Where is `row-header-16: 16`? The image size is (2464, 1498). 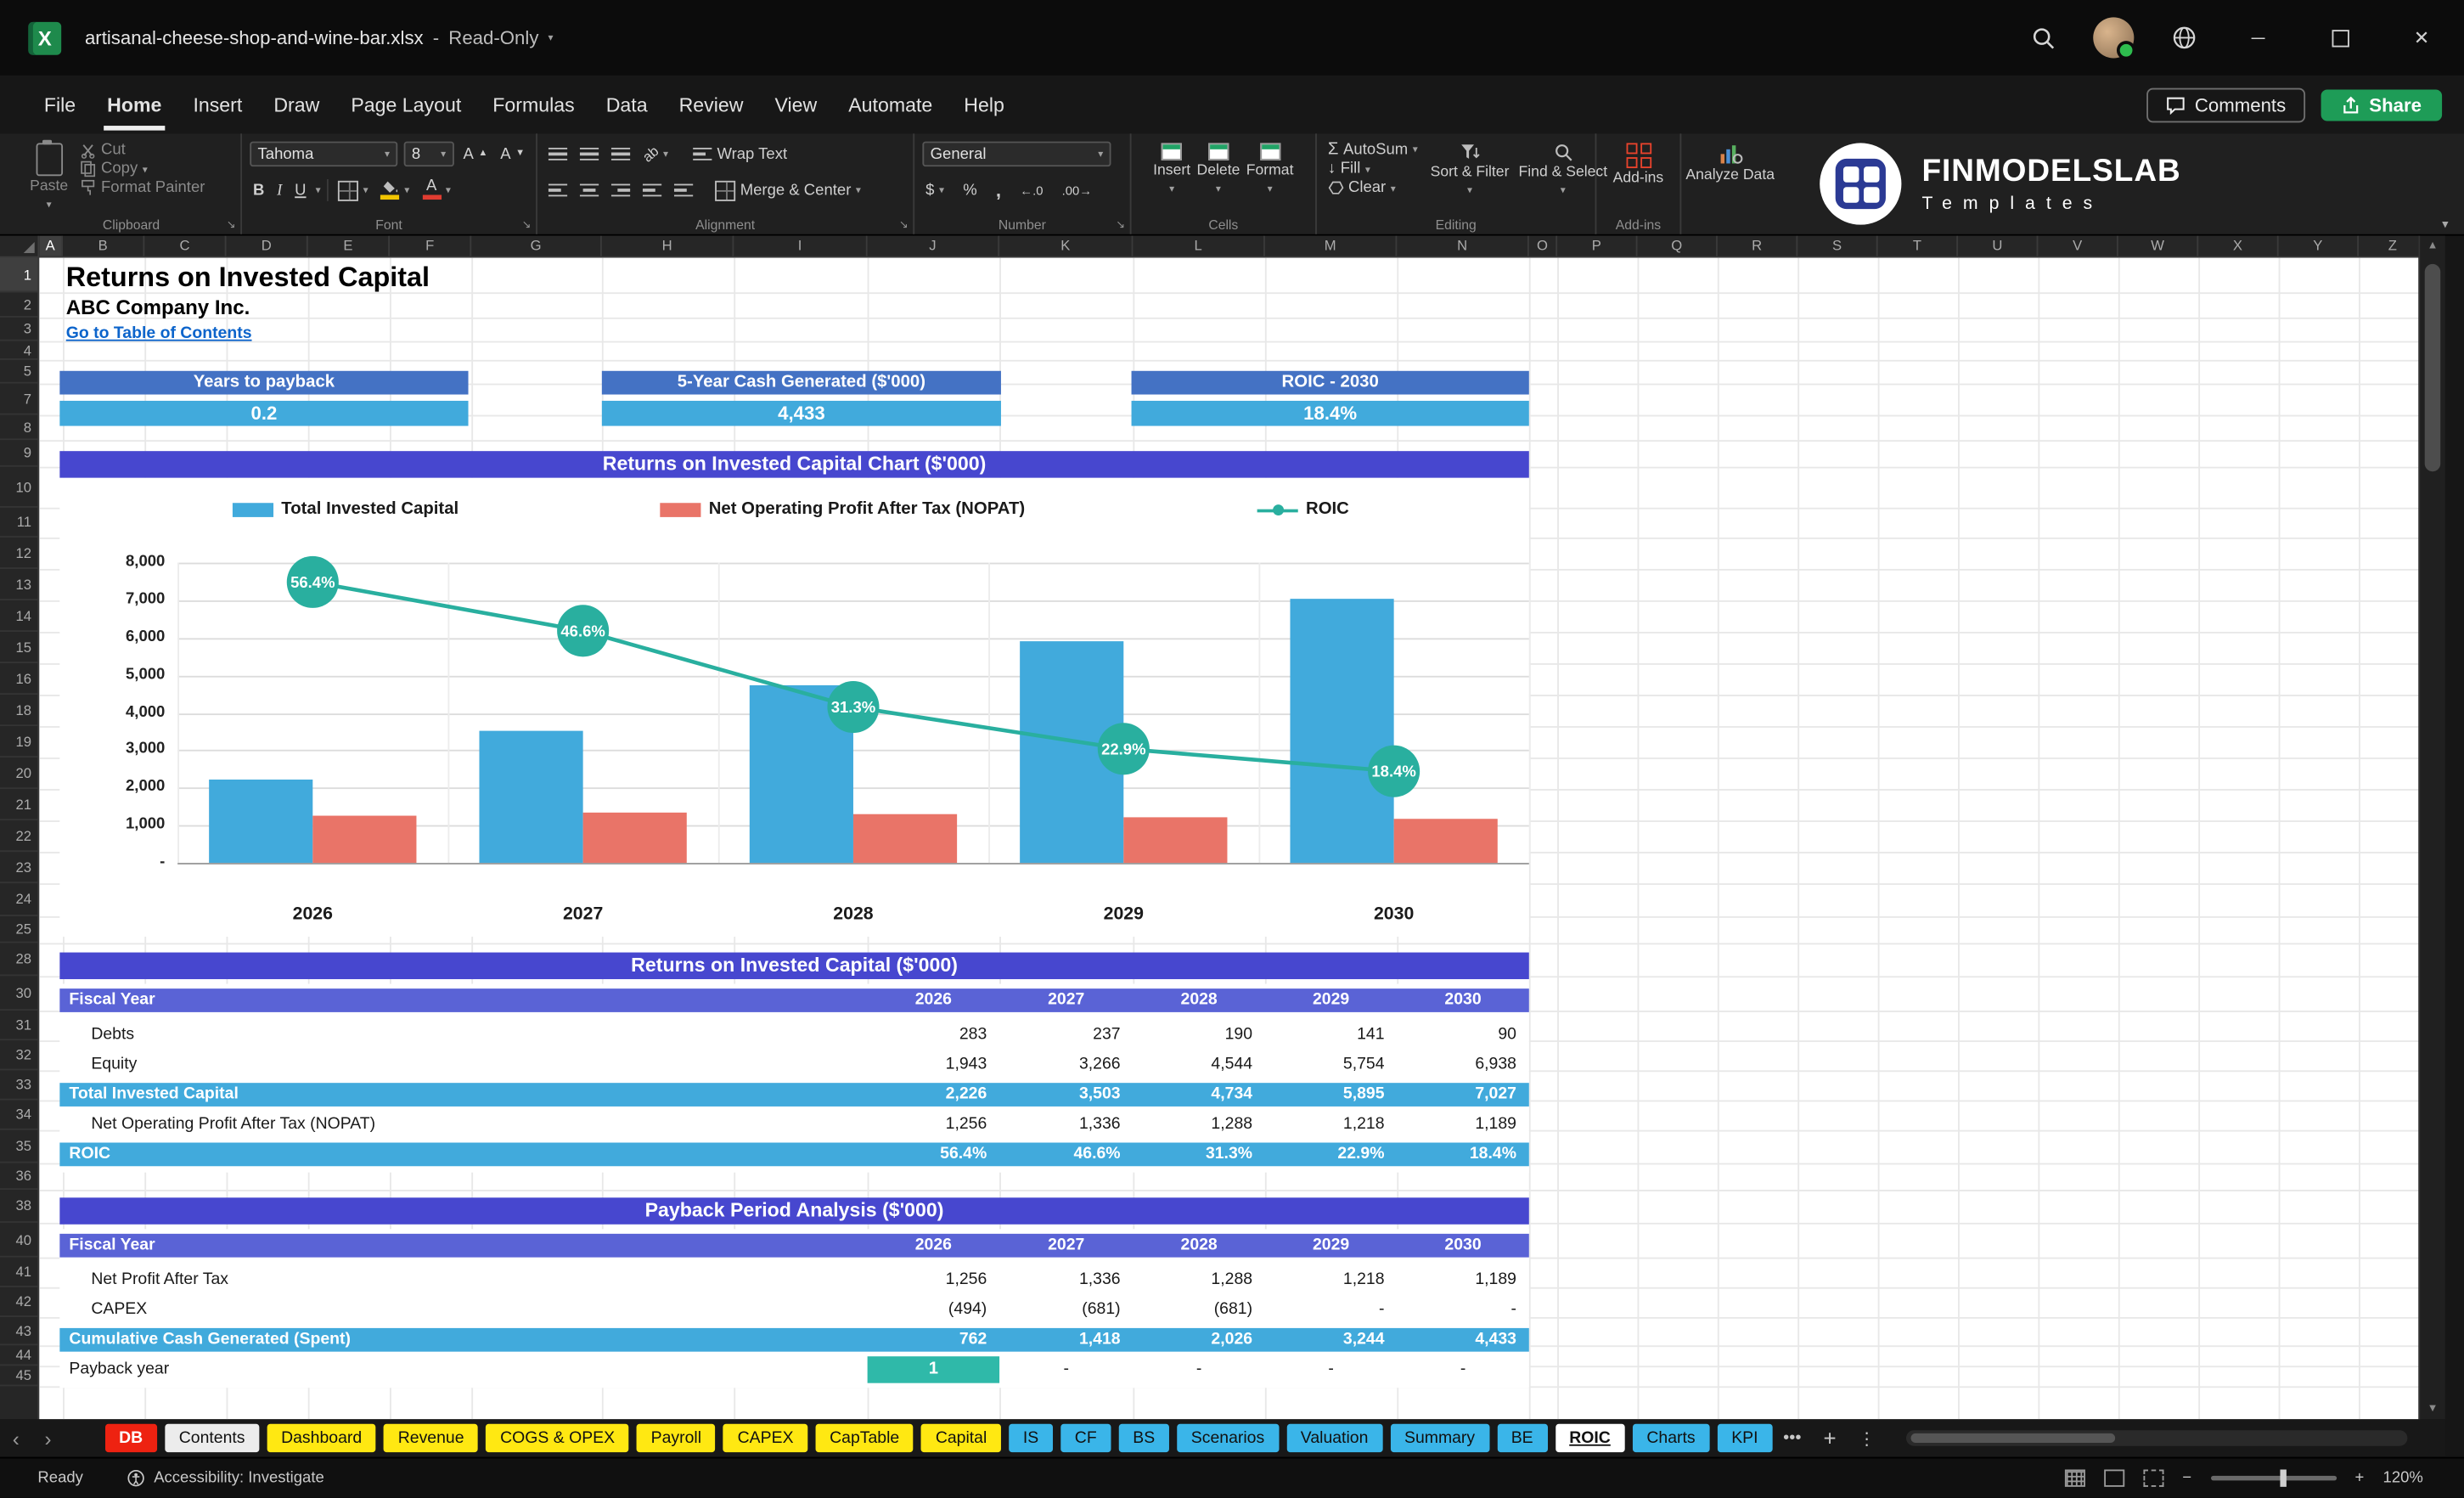
row-header-16: 16 is located at coordinates (19, 679).